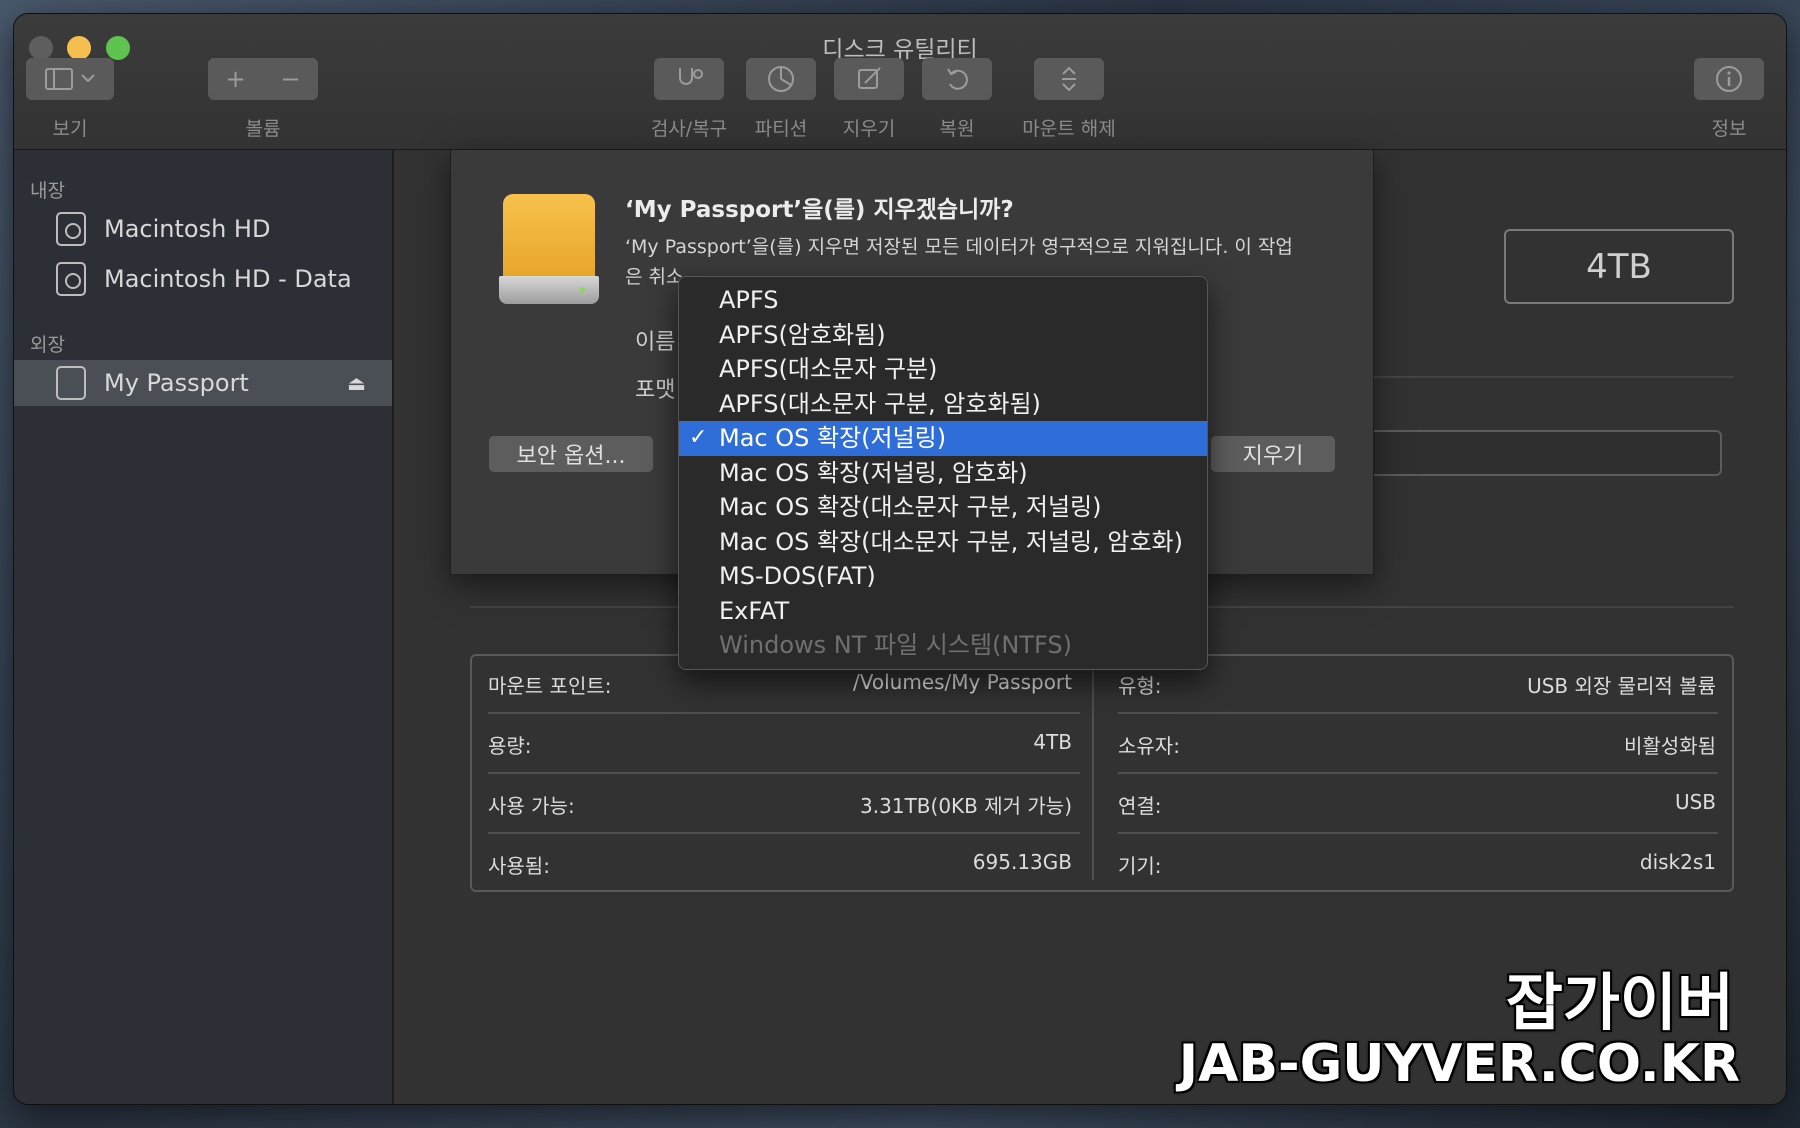  I want to click on unmount-label: 마운트 해제, so click(1069, 129).